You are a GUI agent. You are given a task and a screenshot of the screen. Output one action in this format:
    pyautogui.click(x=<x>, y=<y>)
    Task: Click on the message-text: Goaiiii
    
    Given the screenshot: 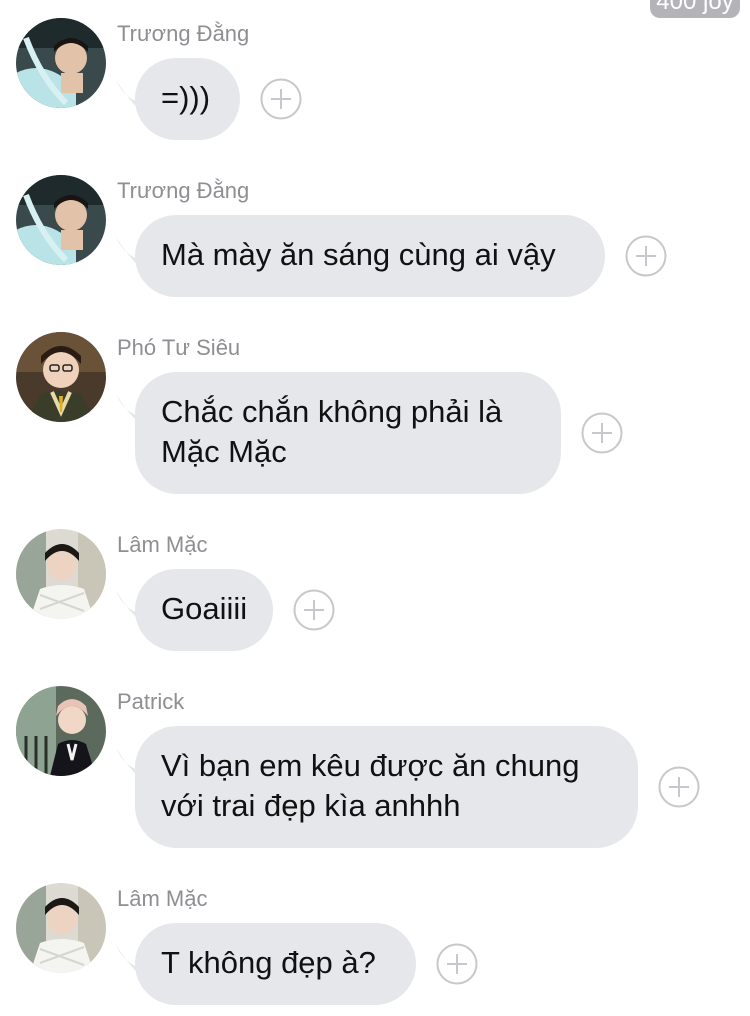 What is the action you would take?
    pyautogui.click(x=204, y=608)
    